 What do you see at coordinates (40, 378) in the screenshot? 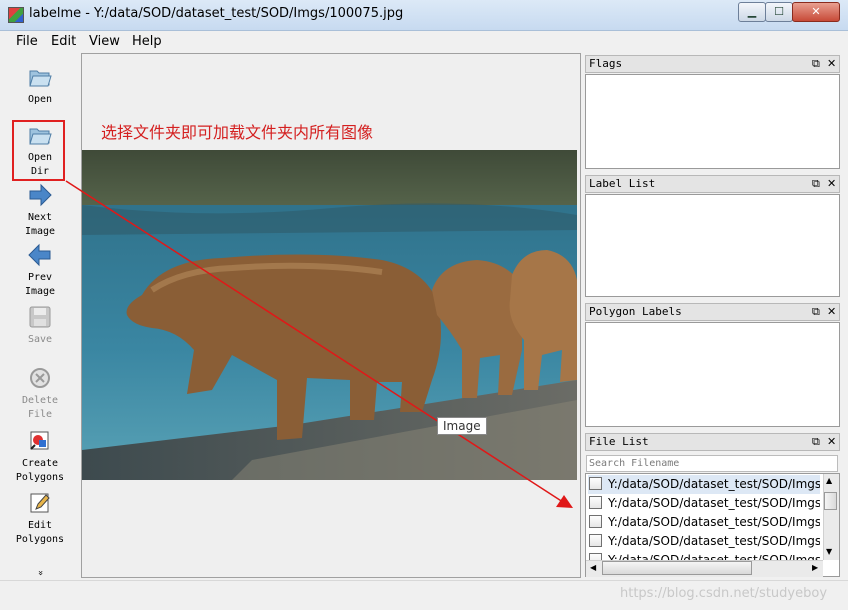
I see `delete-circle-icon` at bounding box center [40, 378].